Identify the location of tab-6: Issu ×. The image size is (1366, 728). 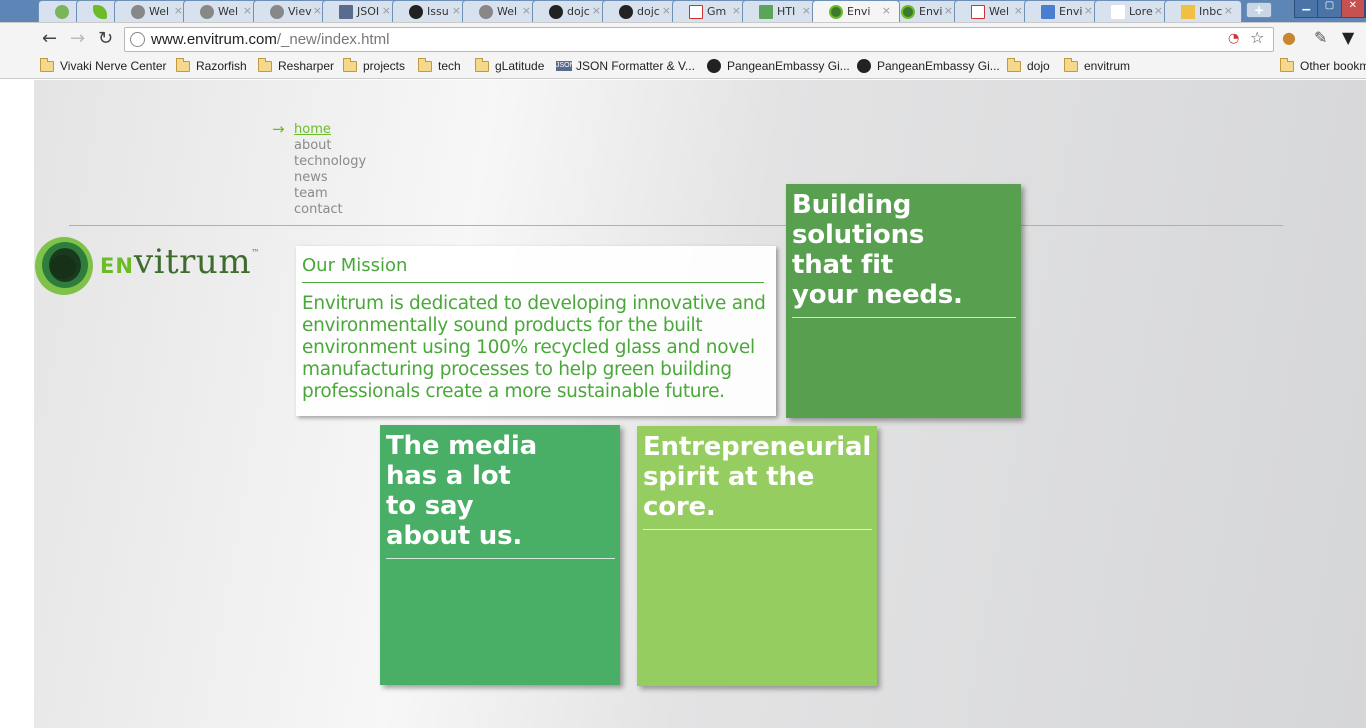
(431, 11).